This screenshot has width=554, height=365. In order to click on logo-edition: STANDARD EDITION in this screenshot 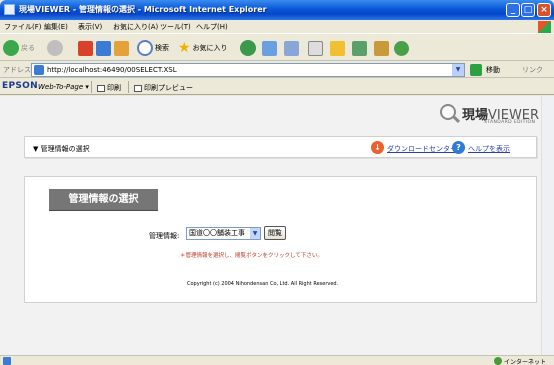, I will do `click(510, 122)`.